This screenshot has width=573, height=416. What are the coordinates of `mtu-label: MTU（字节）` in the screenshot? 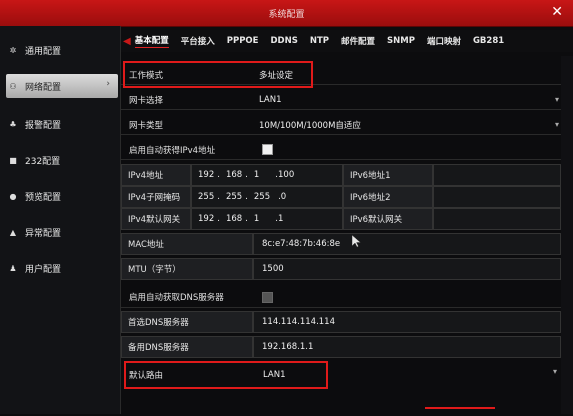 It's located at (187, 269).